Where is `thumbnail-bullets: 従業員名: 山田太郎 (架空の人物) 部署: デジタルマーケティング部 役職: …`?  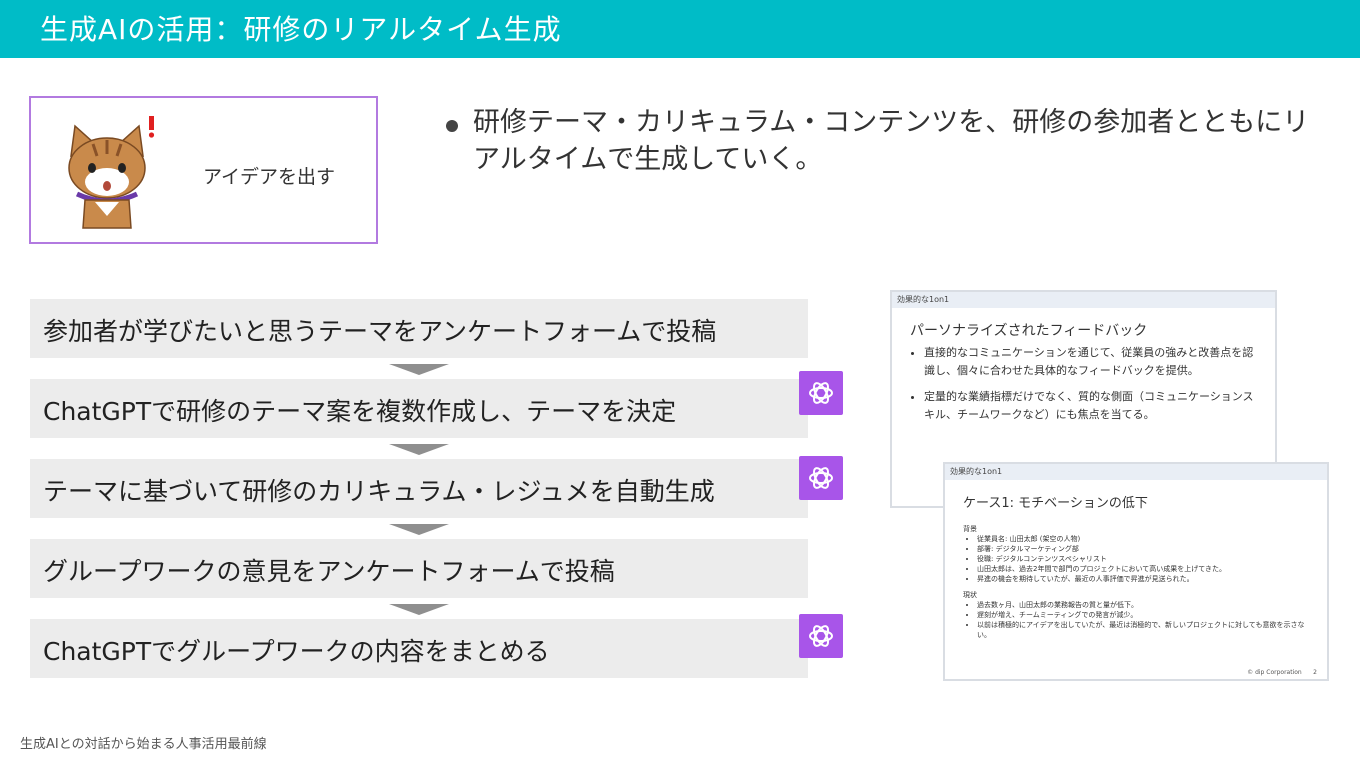 thumbnail-bullets: 従業員名: 山田太郎 (架空の人物) 部署: デジタルマーケティング部 役職: … is located at coordinates (1140, 559).